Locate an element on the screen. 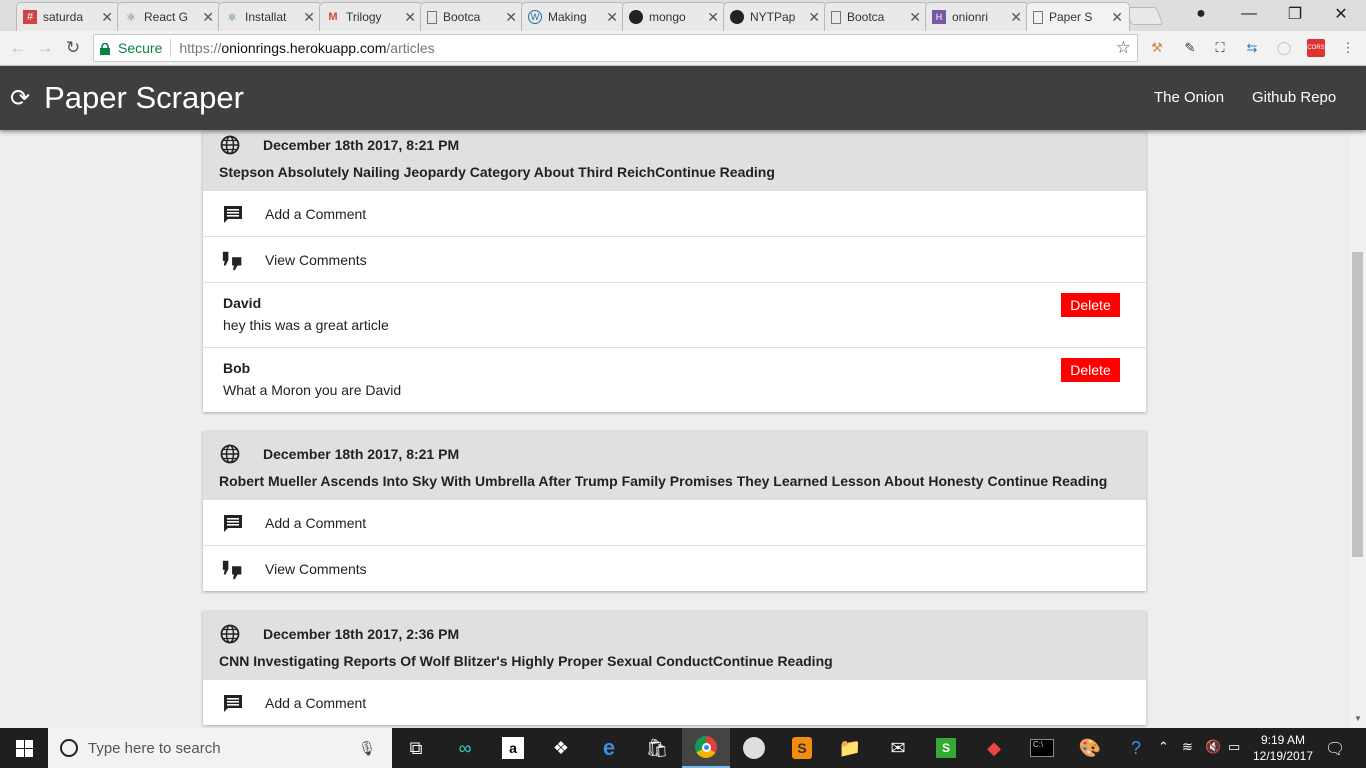  microphone-icon: 🎙 is located at coordinates (367, 748).